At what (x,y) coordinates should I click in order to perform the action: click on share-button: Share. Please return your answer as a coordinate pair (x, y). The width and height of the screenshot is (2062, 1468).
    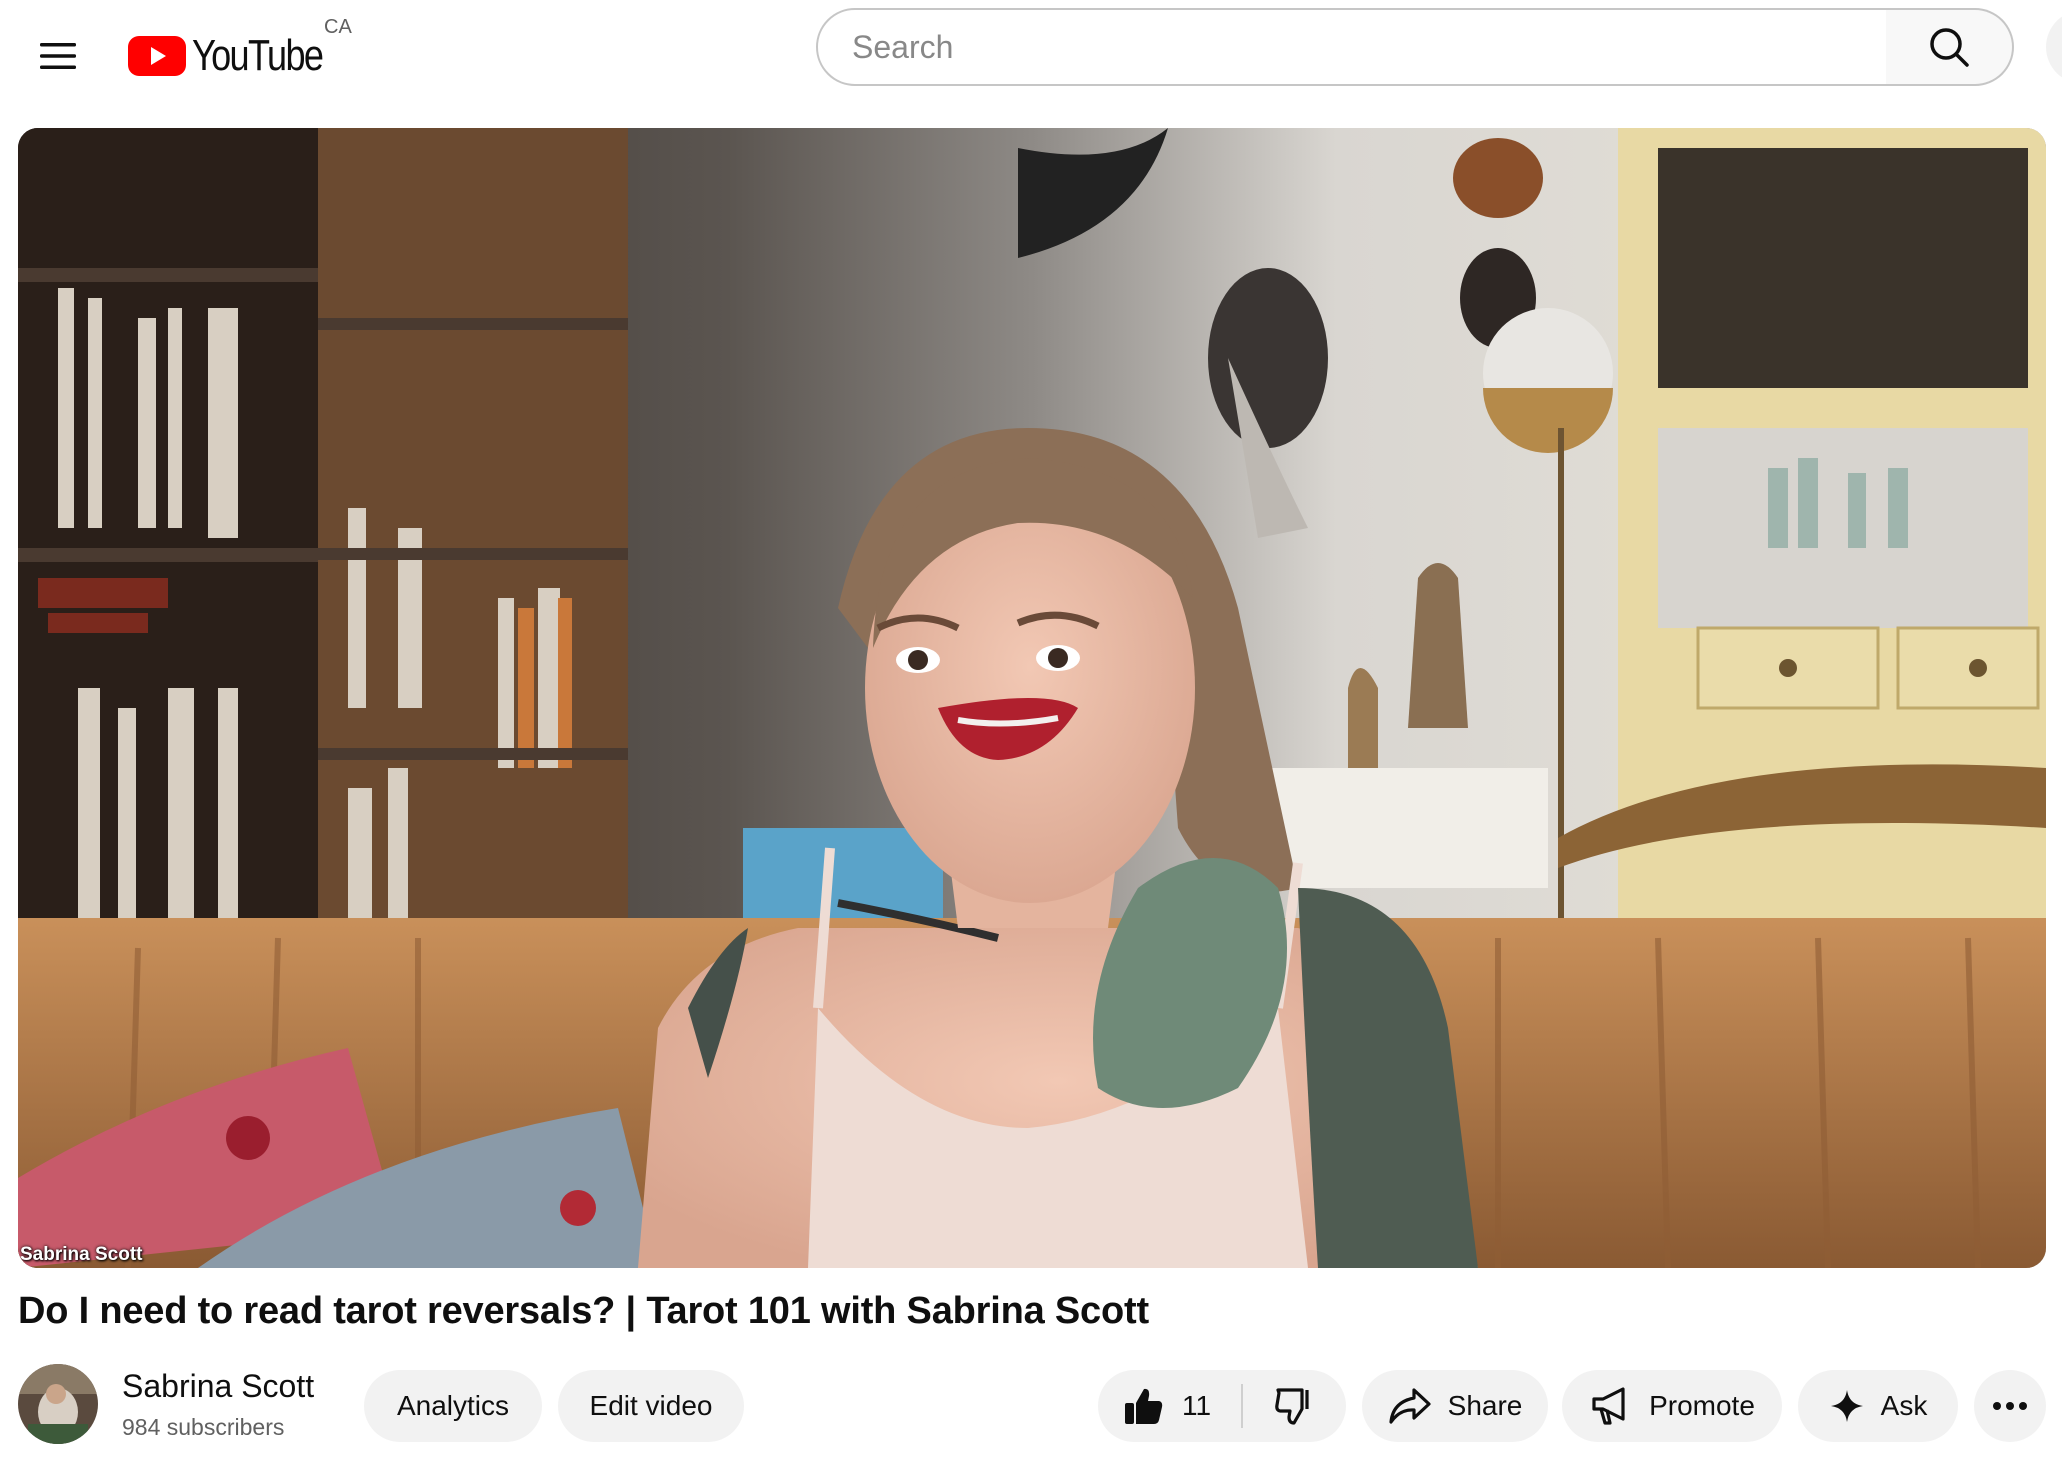
    Looking at the image, I should click on (1455, 1406).